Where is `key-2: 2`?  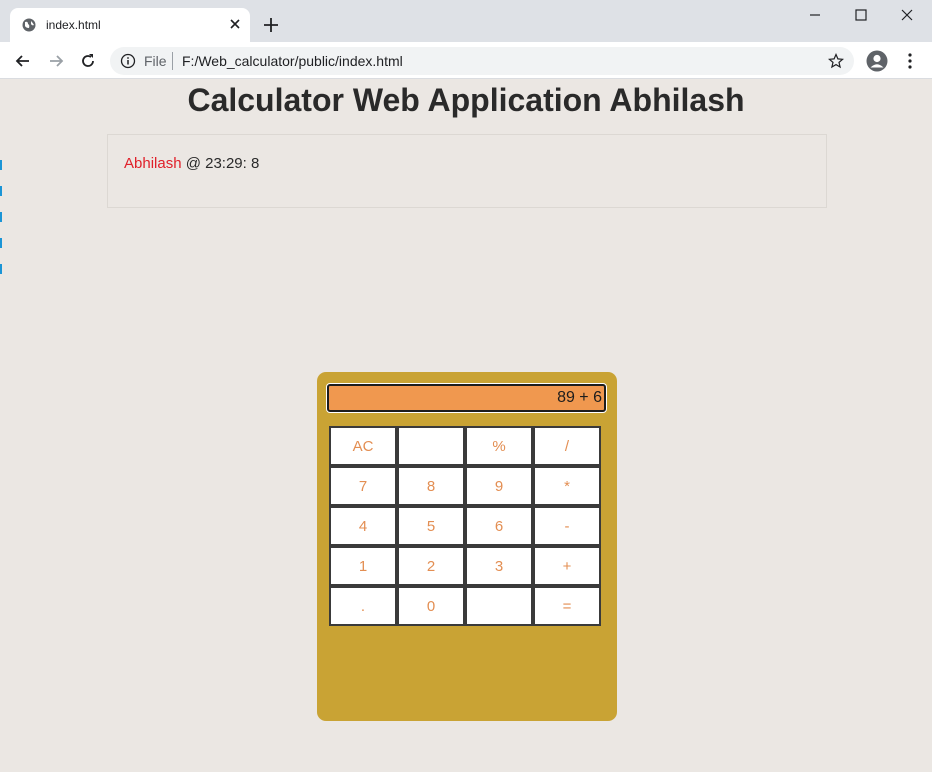 key-2: 2 is located at coordinates (431, 566).